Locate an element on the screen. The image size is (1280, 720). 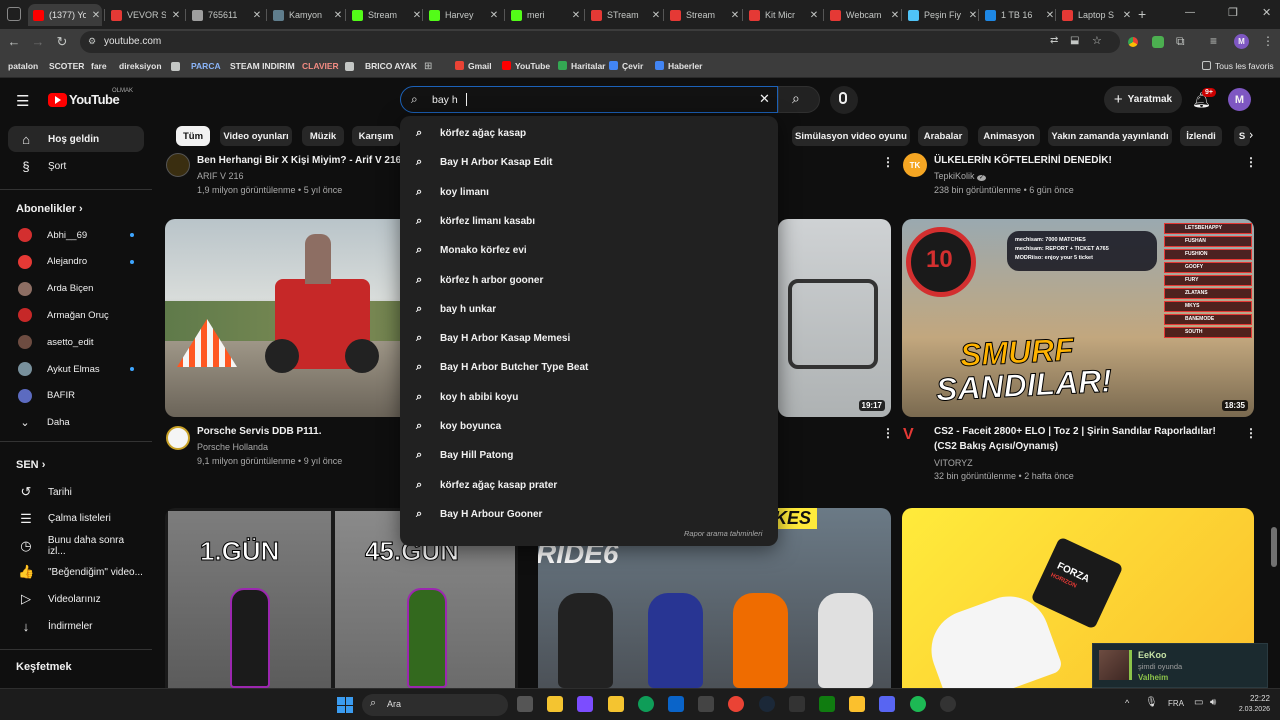
clear-search-icon: ✕ is located at coordinates (764, 99).